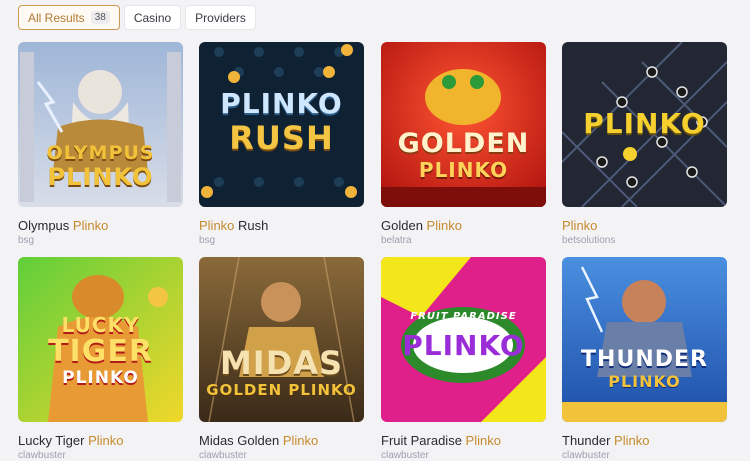 Image resolution: width=750 pixels, height=461 pixels. I want to click on game-title: Midas Golden Plinko, so click(281, 440).